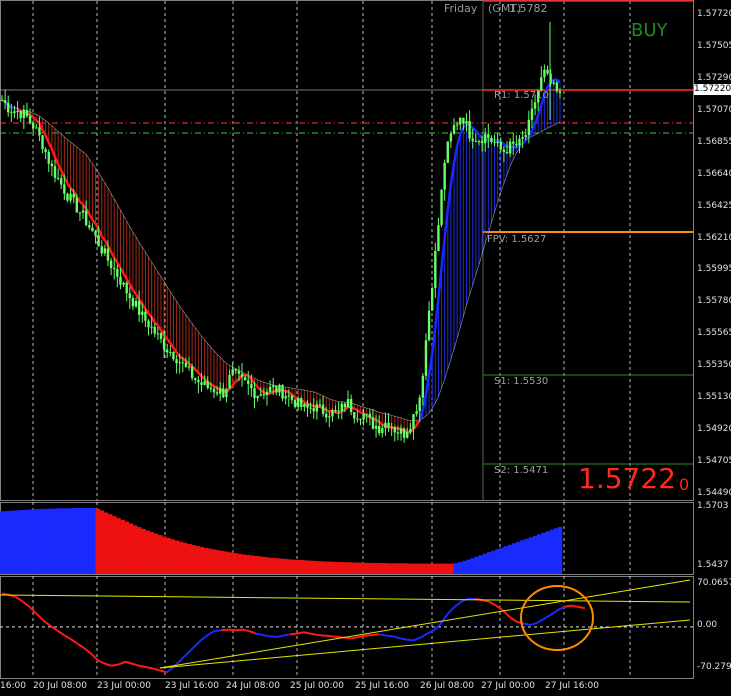  Describe the element at coordinates (714, 142) in the screenshot. I see `y-tick-label: 1.56855` at that location.